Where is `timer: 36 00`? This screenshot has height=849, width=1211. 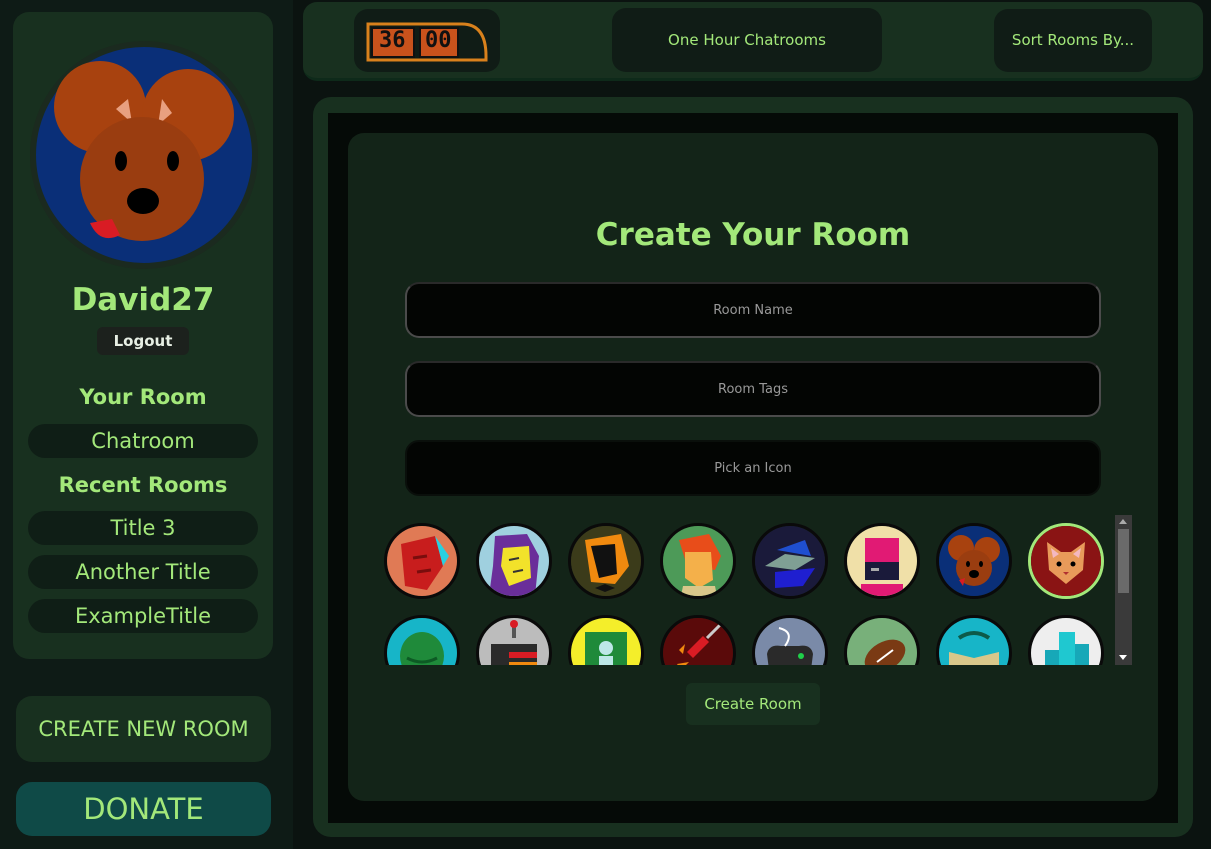 timer: 36 00 is located at coordinates (427, 40).